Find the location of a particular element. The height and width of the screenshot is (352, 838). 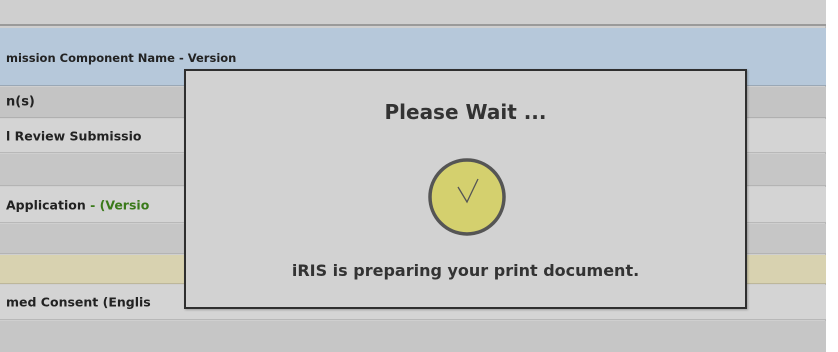

submission-item-label: l Review Submissio is located at coordinates (74, 135).